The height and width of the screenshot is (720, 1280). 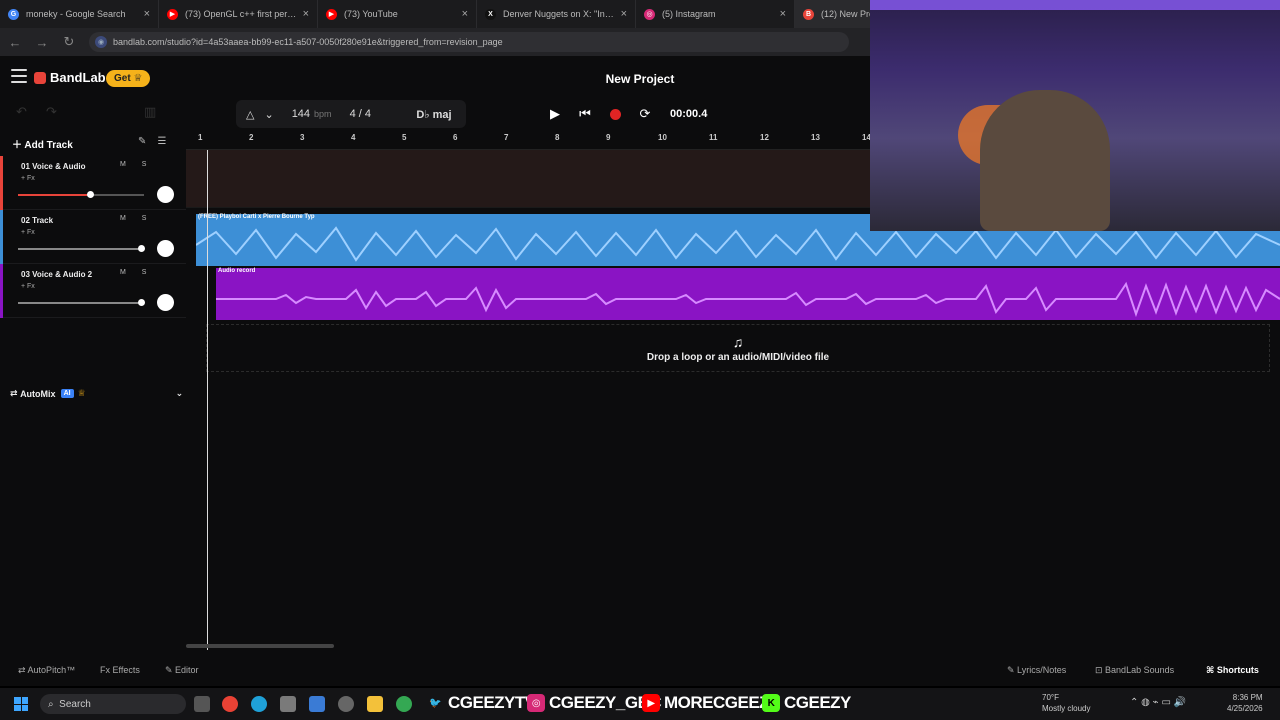 What do you see at coordinates (93, 291) in the screenshot?
I see `track-header: 03 Voice & Audio 2 + Fx M S` at bounding box center [93, 291].